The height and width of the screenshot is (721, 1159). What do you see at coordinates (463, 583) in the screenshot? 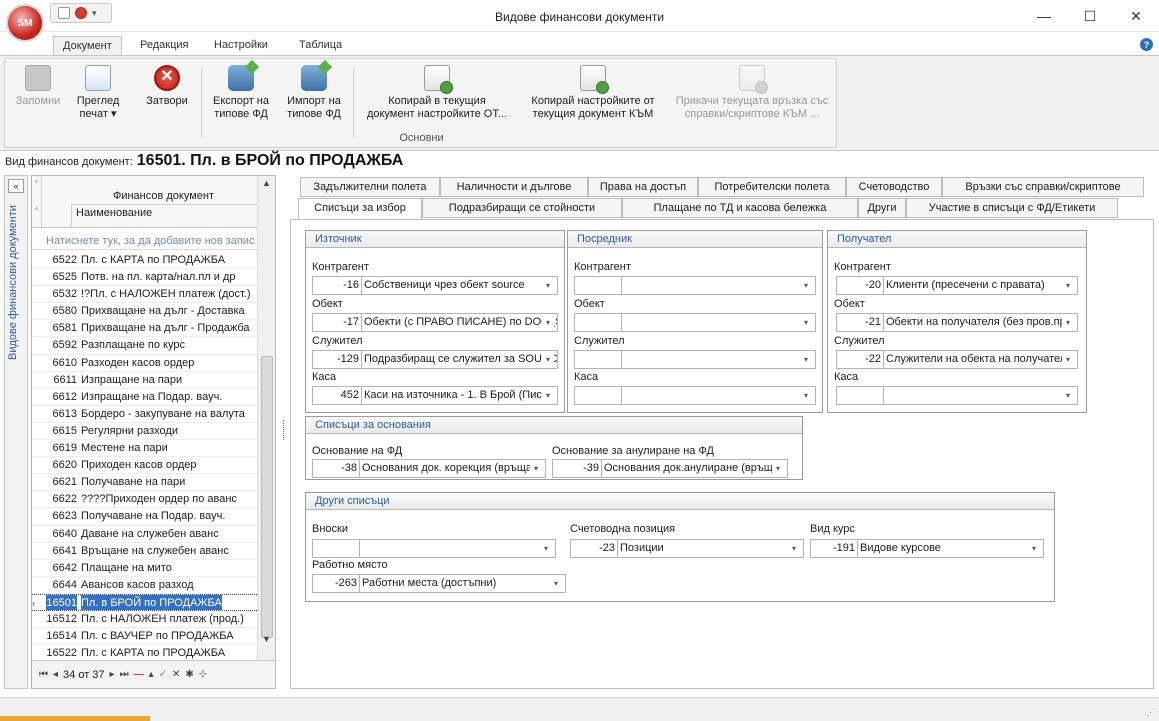
I see `workplace-value: Работни места (достъпни) ▾` at bounding box center [463, 583].